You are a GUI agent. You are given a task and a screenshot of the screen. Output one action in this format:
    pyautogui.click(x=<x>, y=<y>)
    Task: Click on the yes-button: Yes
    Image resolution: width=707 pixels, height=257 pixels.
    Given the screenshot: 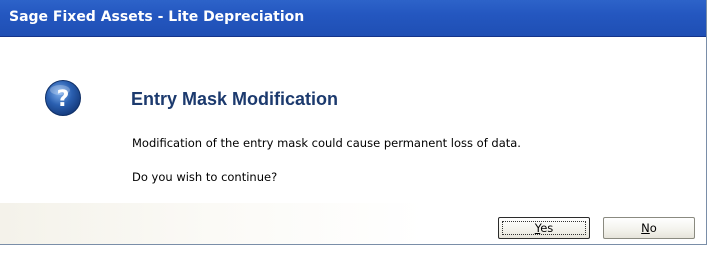 What is the action you would take?
    pyautogui.click(x=544, y=228)
    